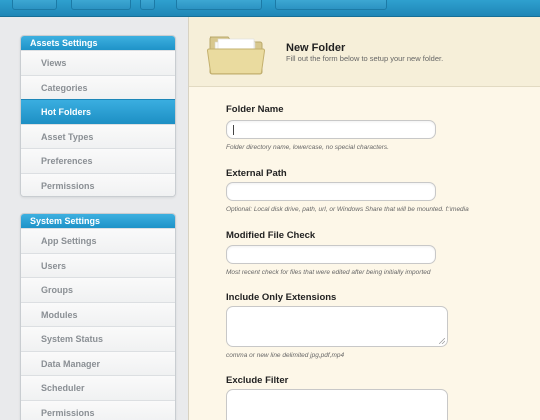 The width and height of the screenshot is (540, 420). I want to click on sidebar-item-data-manager: Data Manager, so click(98, 362).